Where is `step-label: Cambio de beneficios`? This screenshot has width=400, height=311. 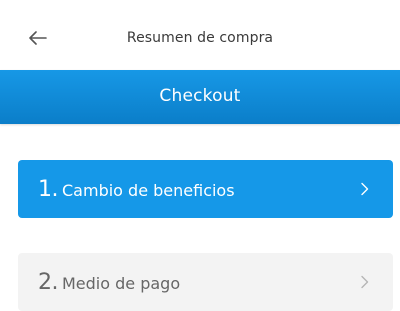
step-label: Cambio de beneficios is located at coordinates (148, 190).